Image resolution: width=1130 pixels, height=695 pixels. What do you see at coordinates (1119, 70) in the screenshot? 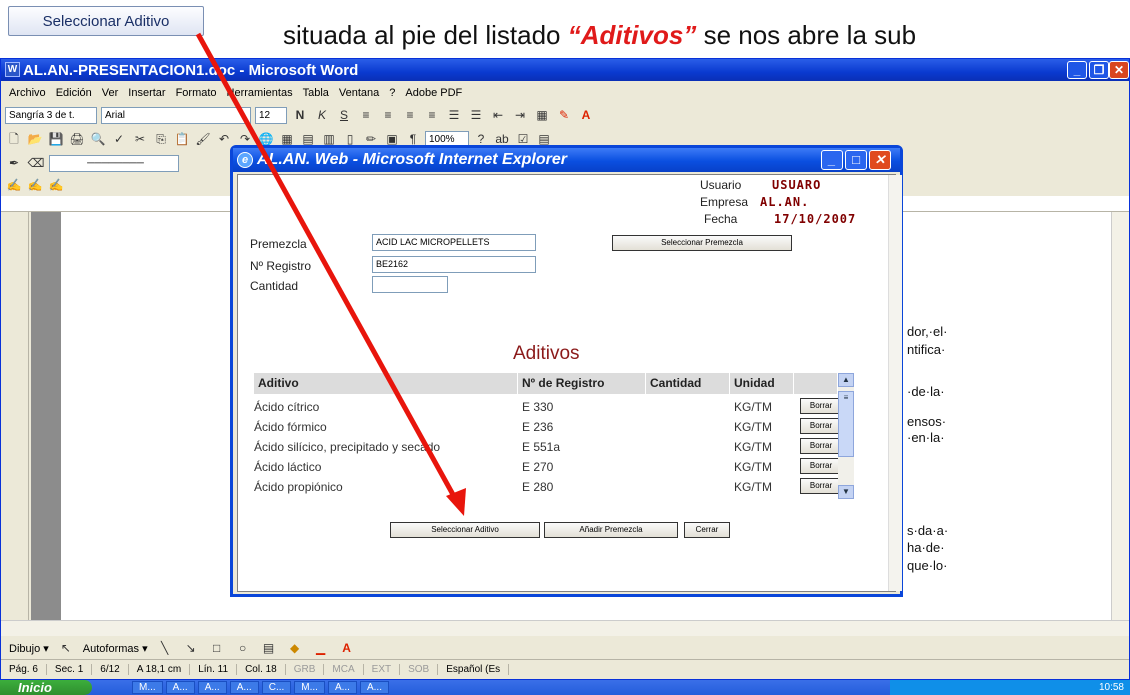
I see `close-icon: ✕` at bounding box center [1119, 70].